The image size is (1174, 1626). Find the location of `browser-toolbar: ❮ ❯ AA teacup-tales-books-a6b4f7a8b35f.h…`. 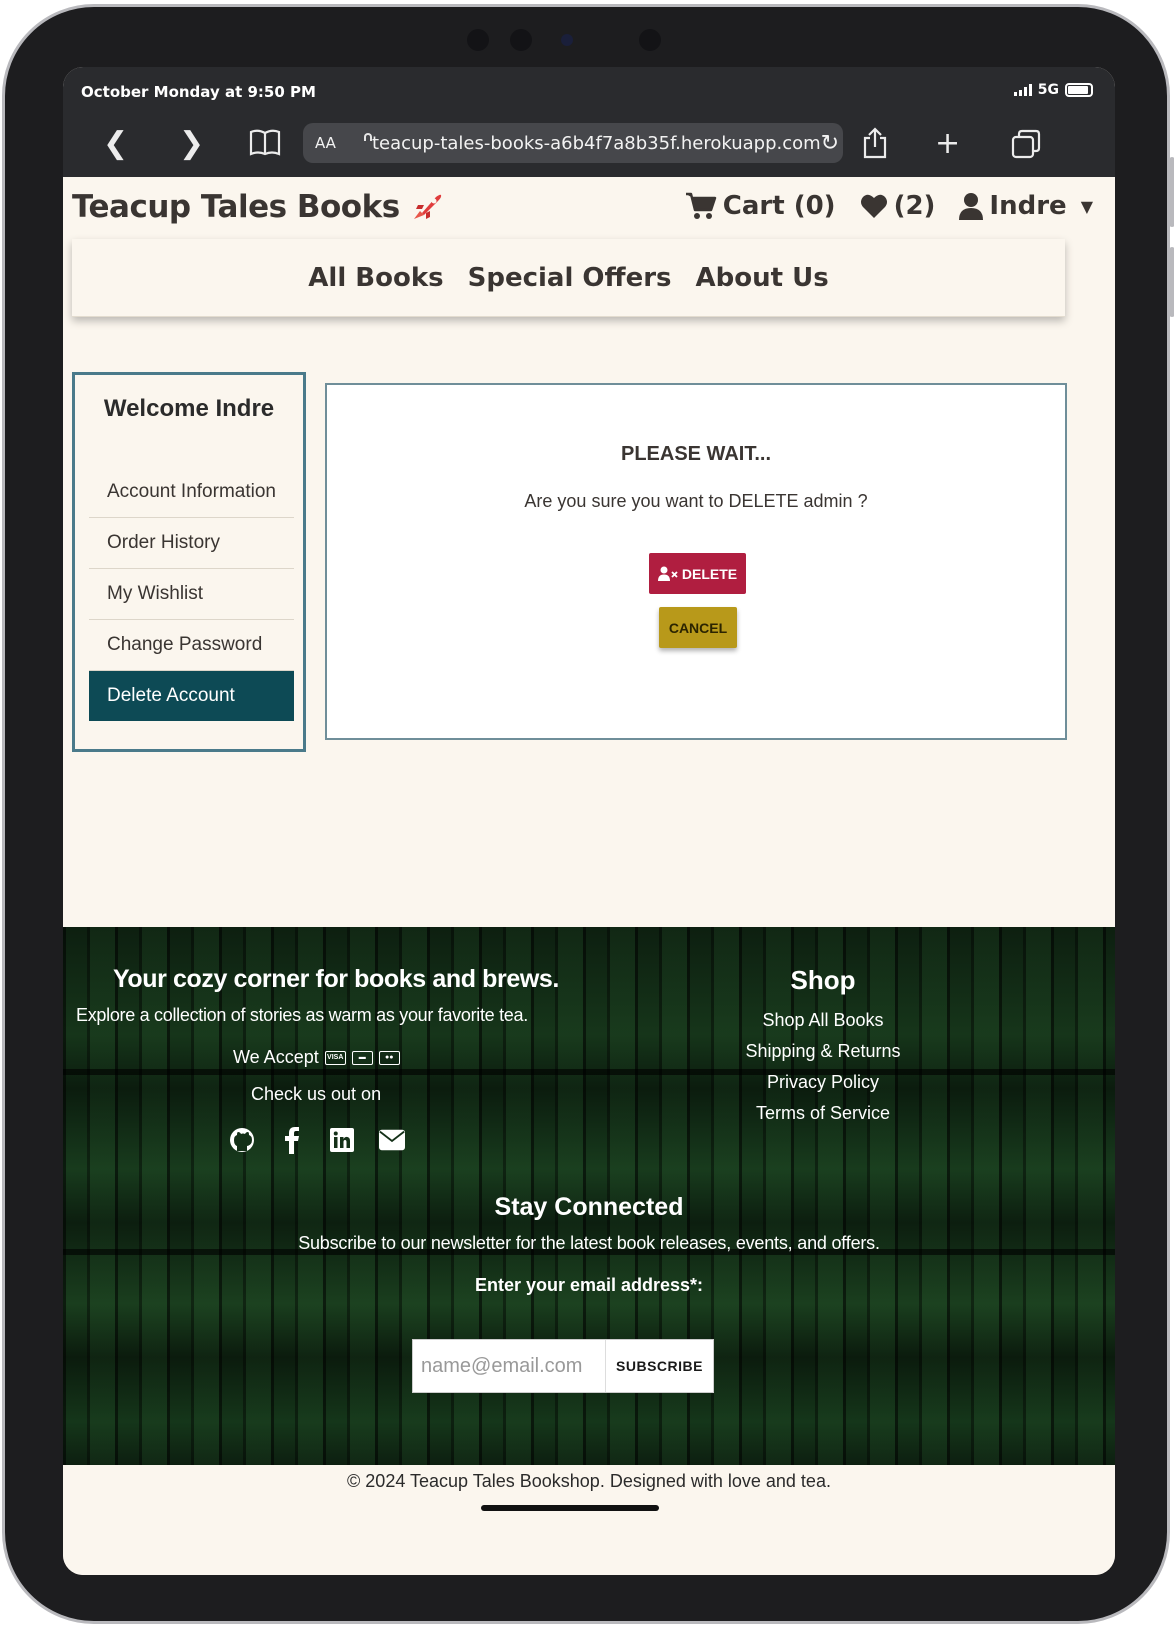

browser-toolbar: ❮ ❯ AA teacup-tales-books-a6b4f7a8b35f.h… is located at coordinates (589, 147).